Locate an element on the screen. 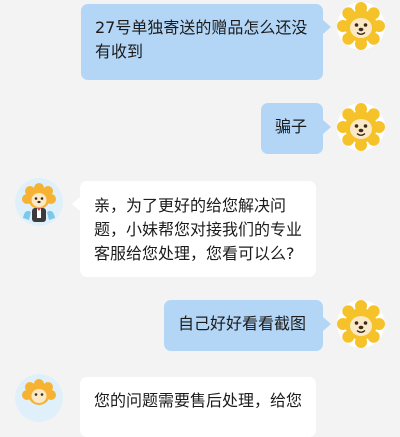 The width and height of the screenshot is (400, 437). message-bubble: 自己好好看看截图 is located at coordinates (243, 325).